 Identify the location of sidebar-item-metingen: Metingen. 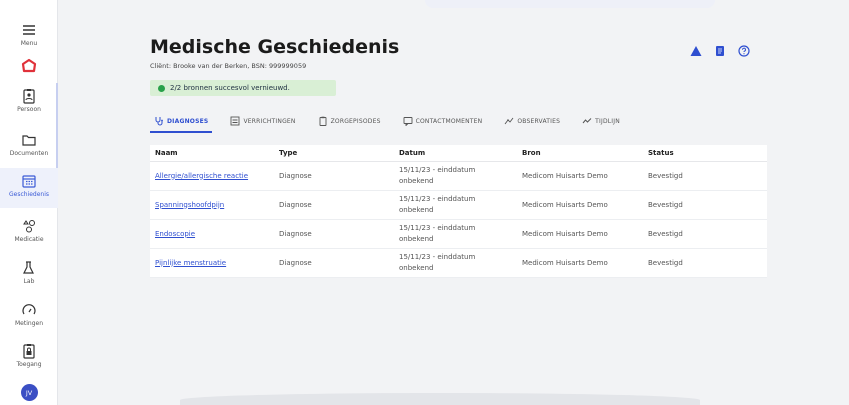
(29, 314).